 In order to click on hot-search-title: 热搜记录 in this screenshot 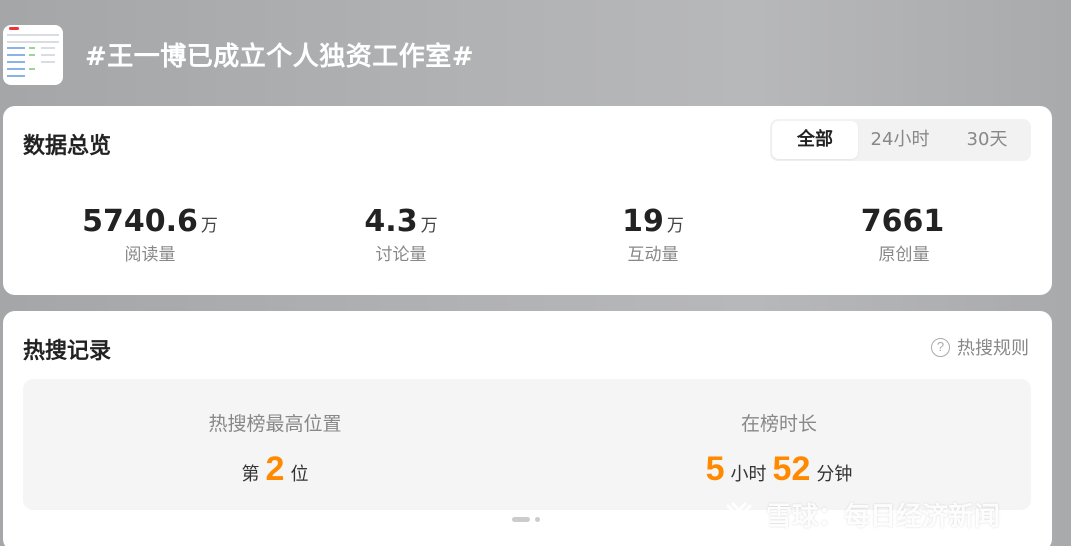, I will do `click(67, 351)`.